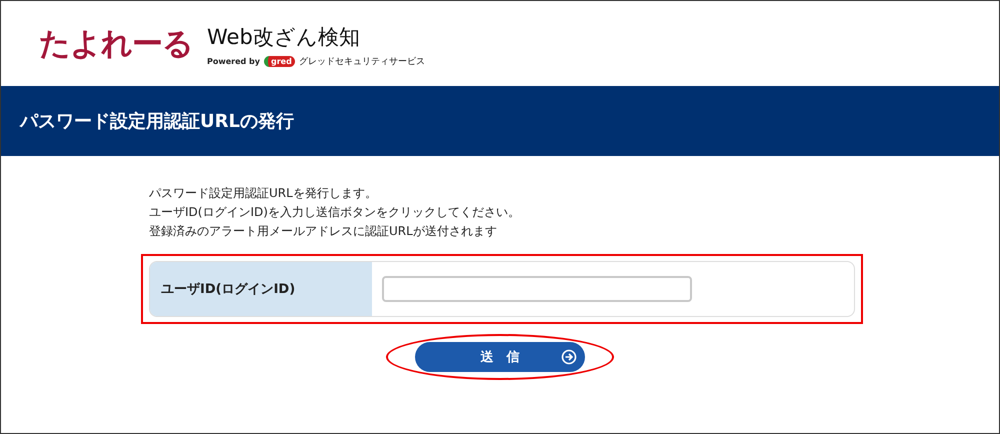  Describe the element at coordinates (335, 212) in the screenshot. I see `instruction-text: ユーザID(ログインID)を入力し送信ボタンをクリックしてください。` at that location.